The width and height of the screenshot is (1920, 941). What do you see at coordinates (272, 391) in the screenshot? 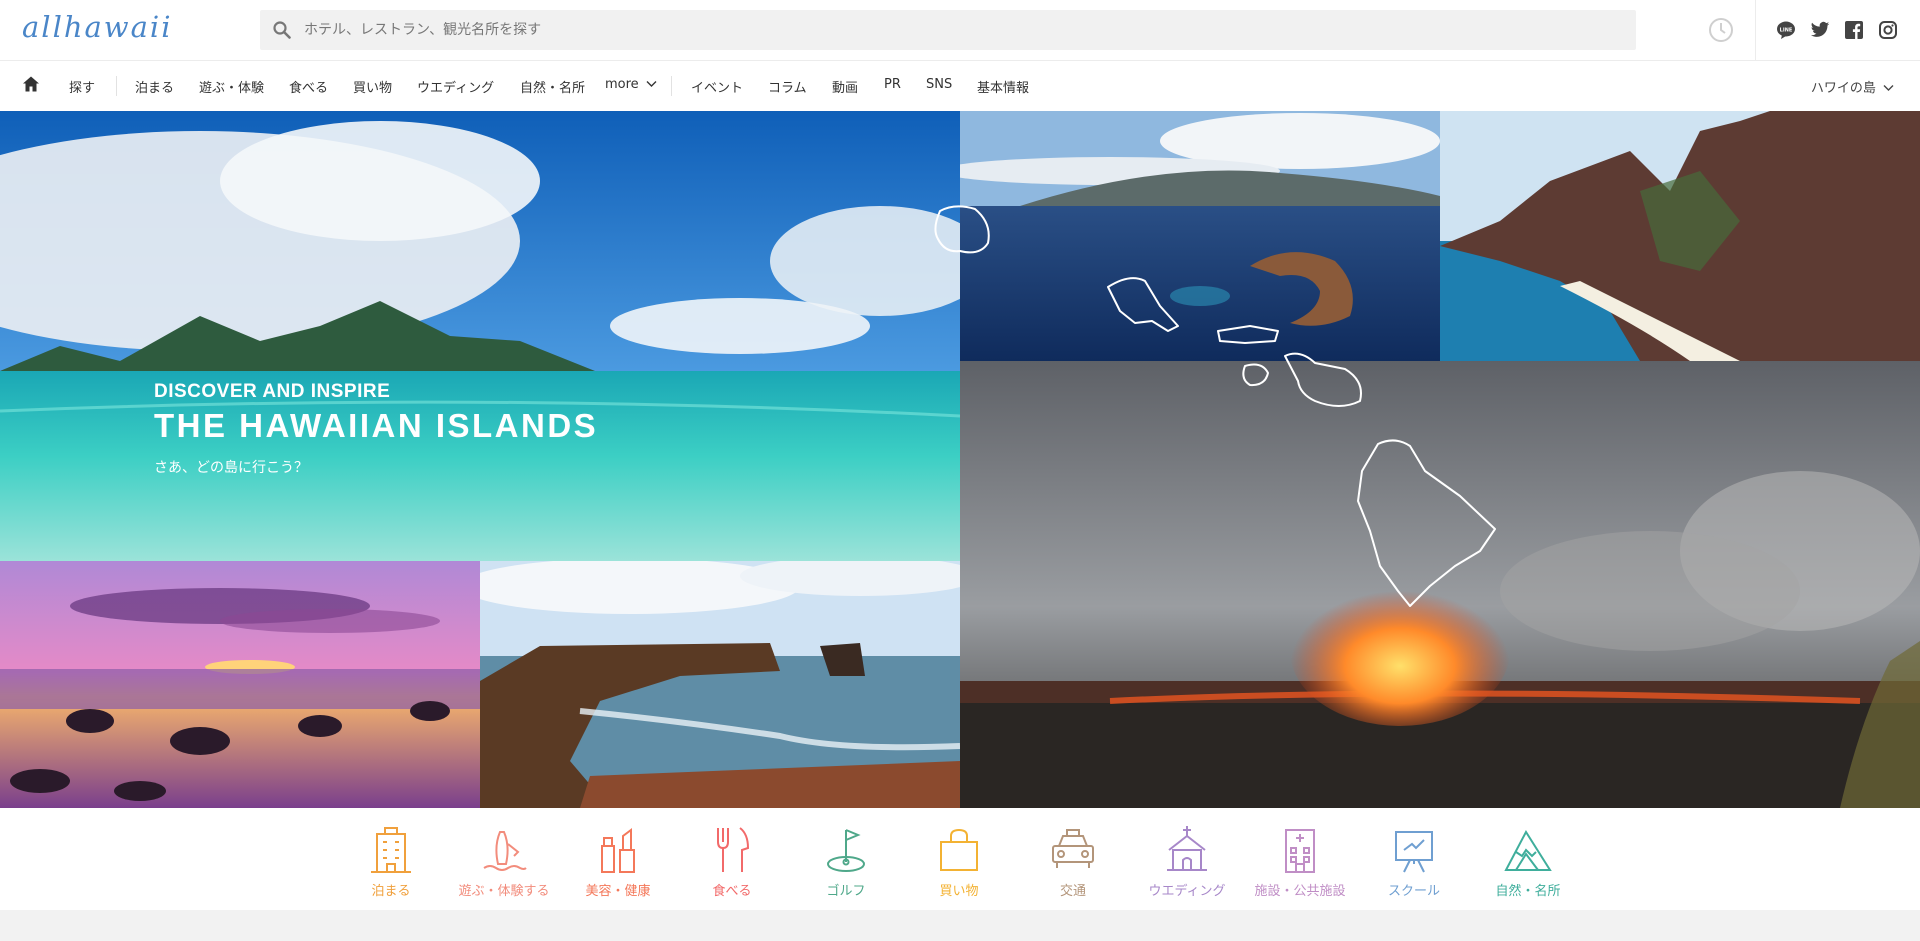
I see `hero-kicker: DISCOVER AND INSPIRE` at bounding box center [272, 391].